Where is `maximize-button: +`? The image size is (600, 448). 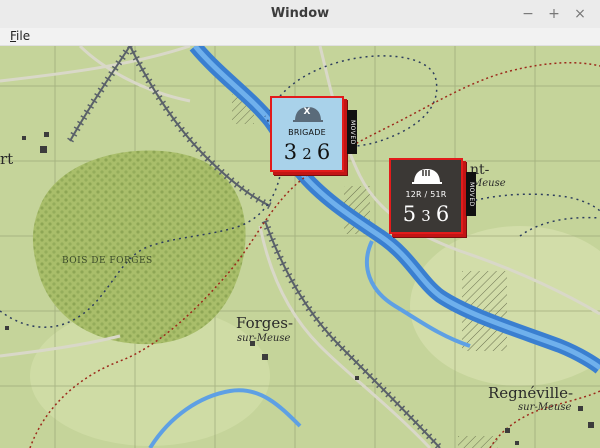
maximize-button: + is located at coordinates (554, 14).